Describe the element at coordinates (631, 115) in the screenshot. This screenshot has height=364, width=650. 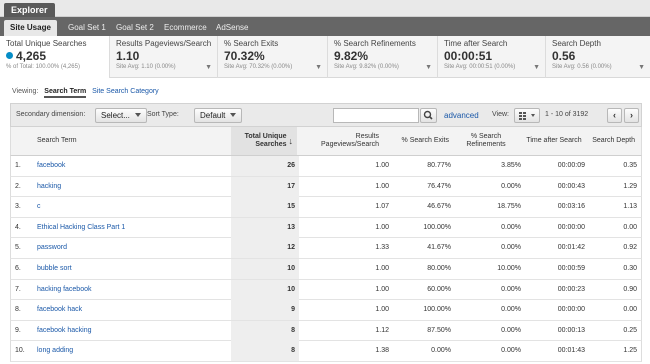
I see `next-page-button: ›` at that location.